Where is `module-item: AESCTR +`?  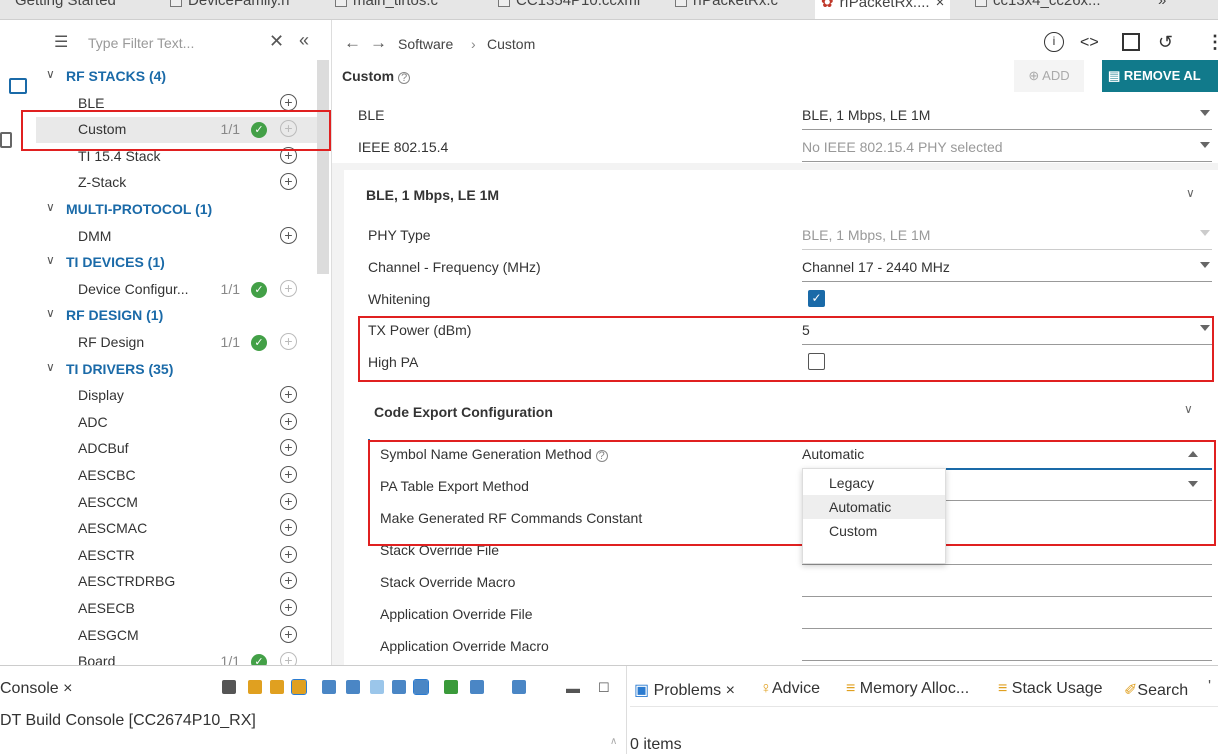 module-item: AESCTR + is located at coordinates (183, 556).